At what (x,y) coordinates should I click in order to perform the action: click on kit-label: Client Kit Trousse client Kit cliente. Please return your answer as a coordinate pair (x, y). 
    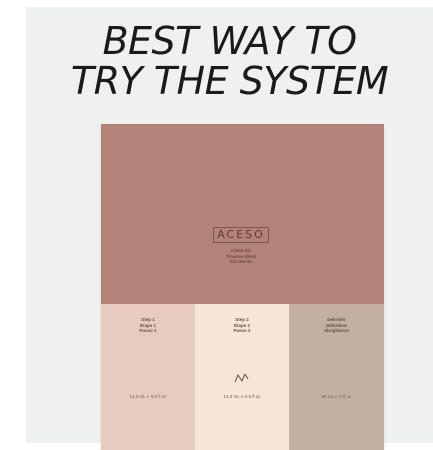
    Looking at the image, I should click on (241, 256).